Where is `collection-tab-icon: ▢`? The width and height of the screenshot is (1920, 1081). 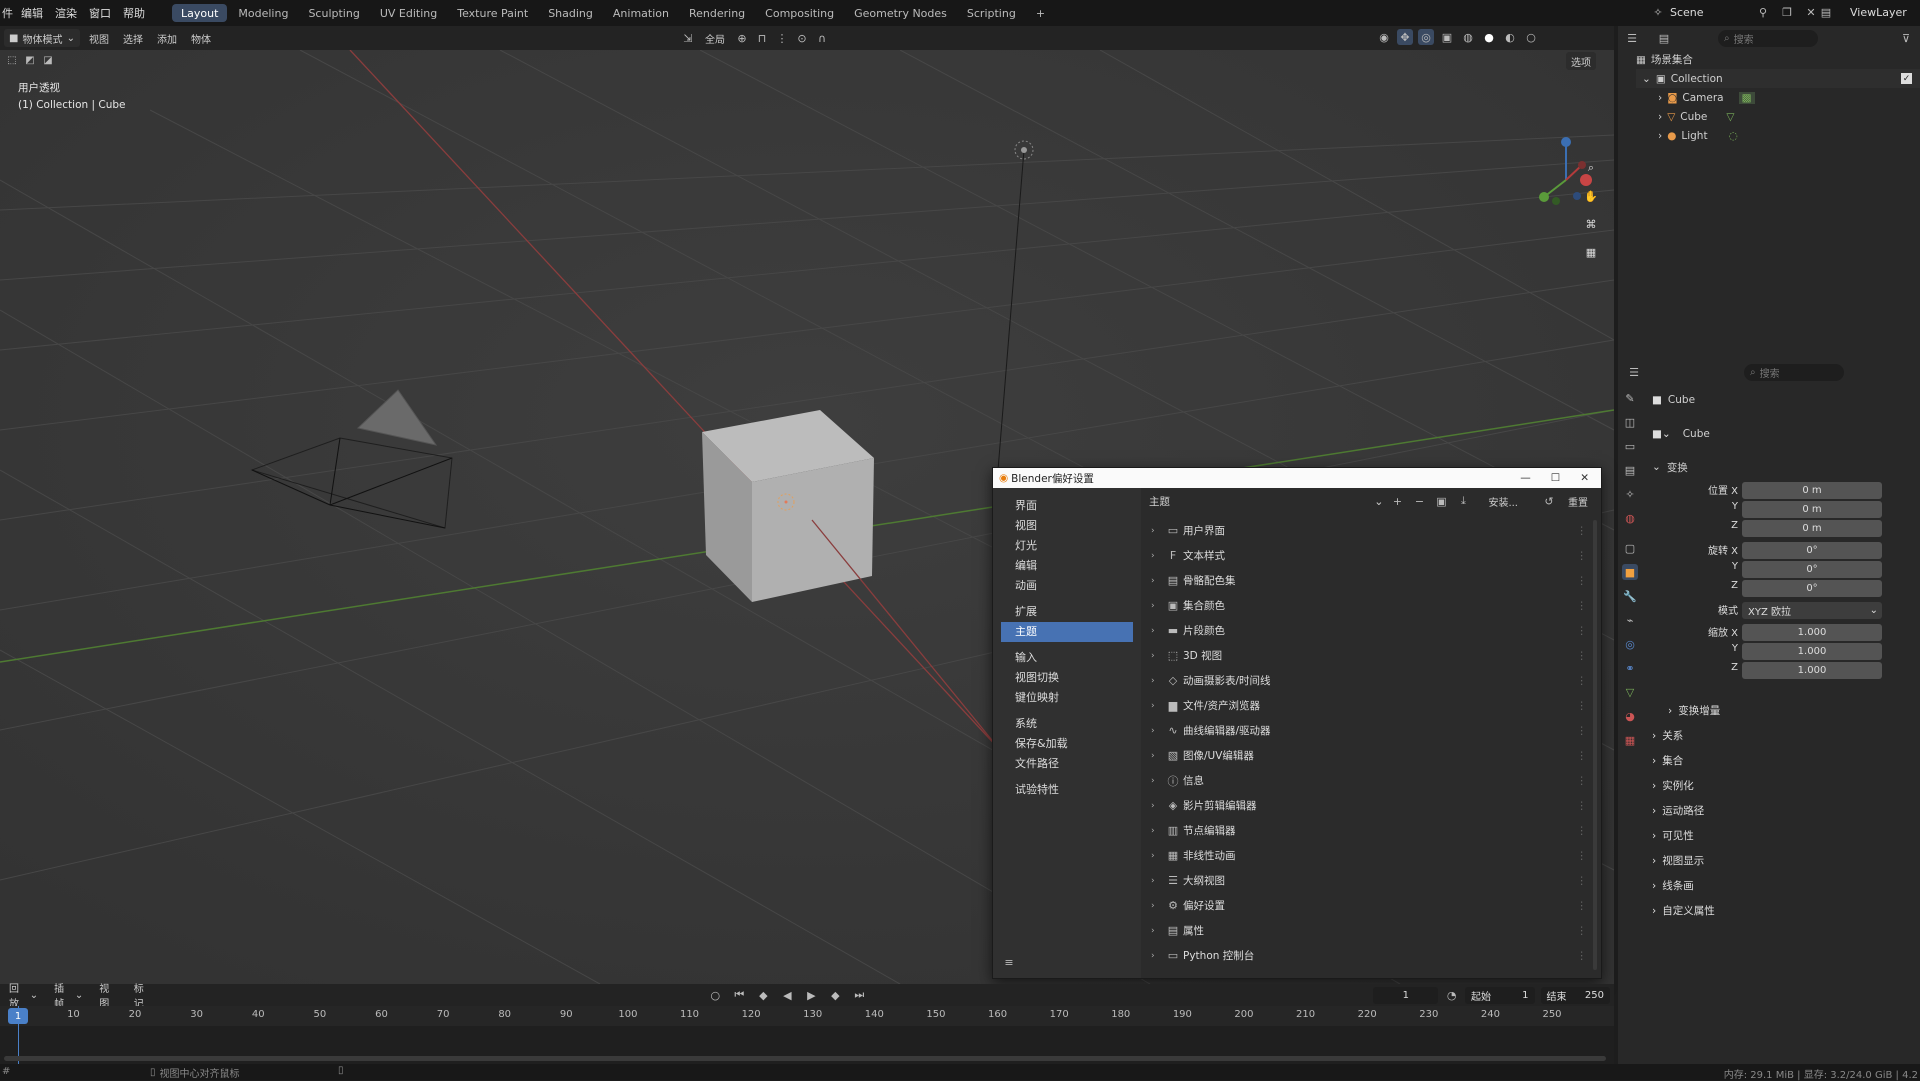 collection-tab-icon: ▢ is located at coordinates (1630, 548).